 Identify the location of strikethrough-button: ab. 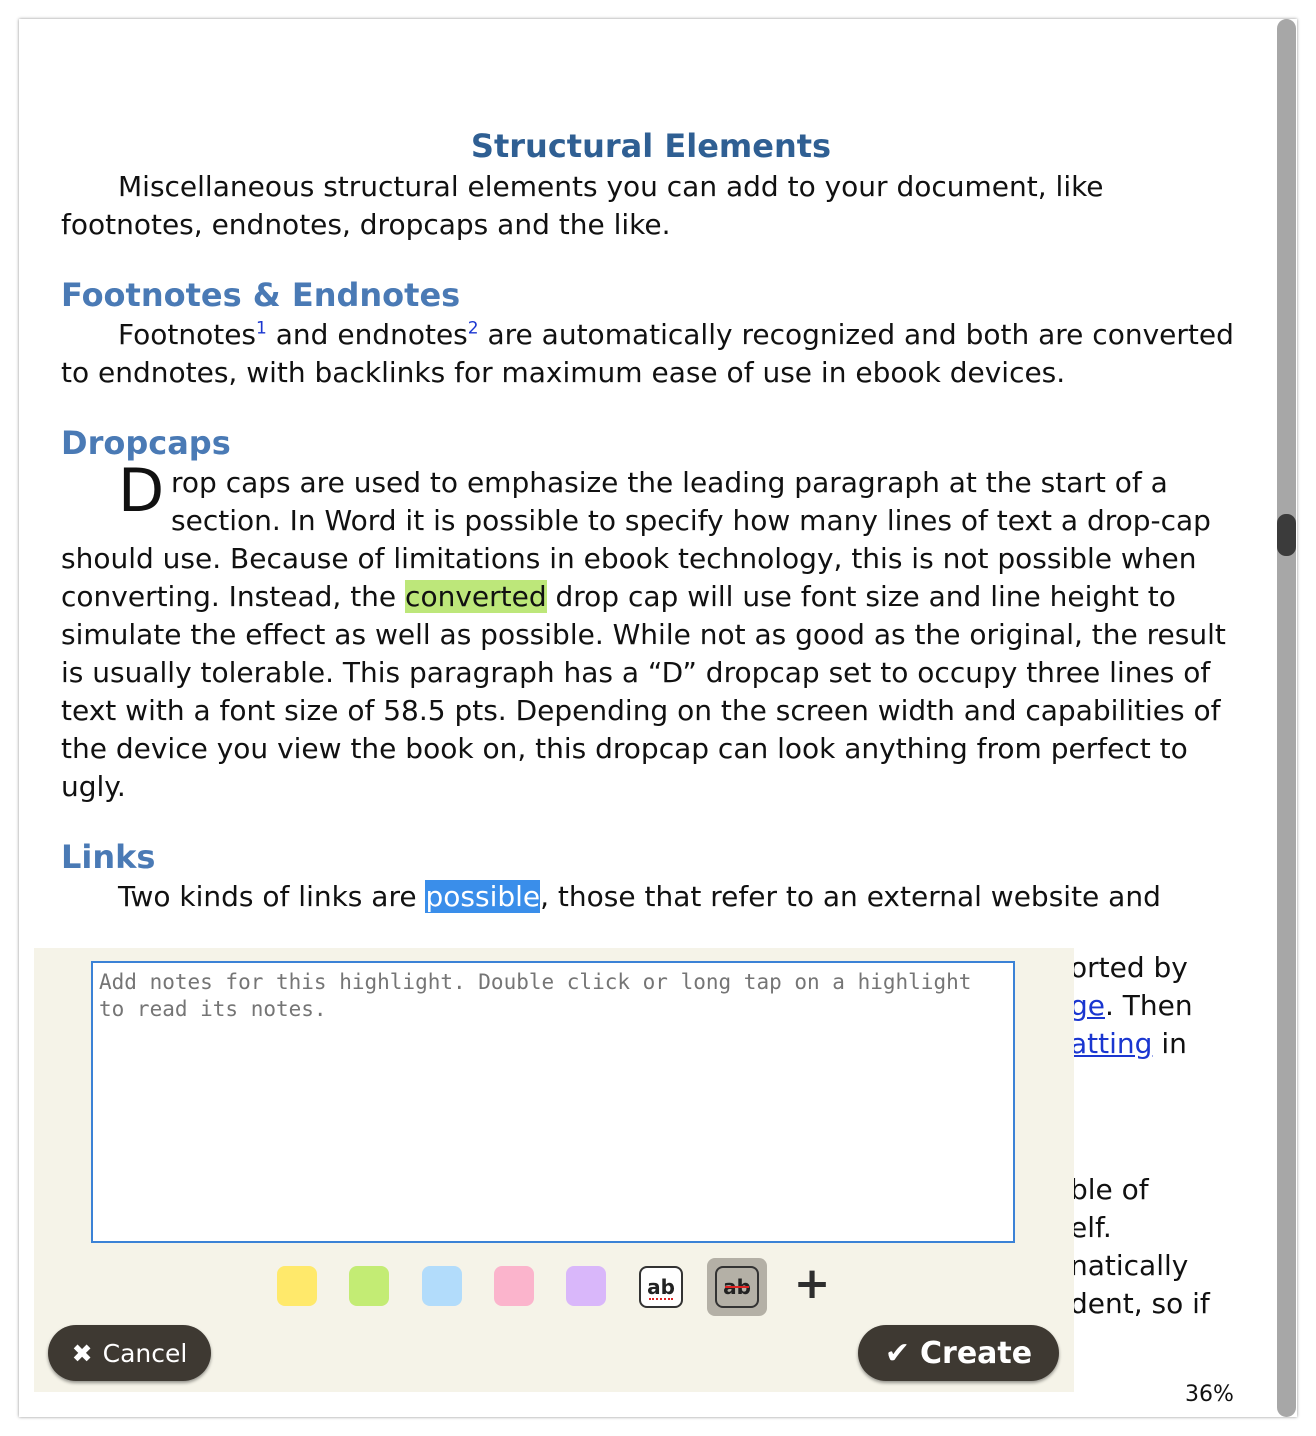
(737, 1287).